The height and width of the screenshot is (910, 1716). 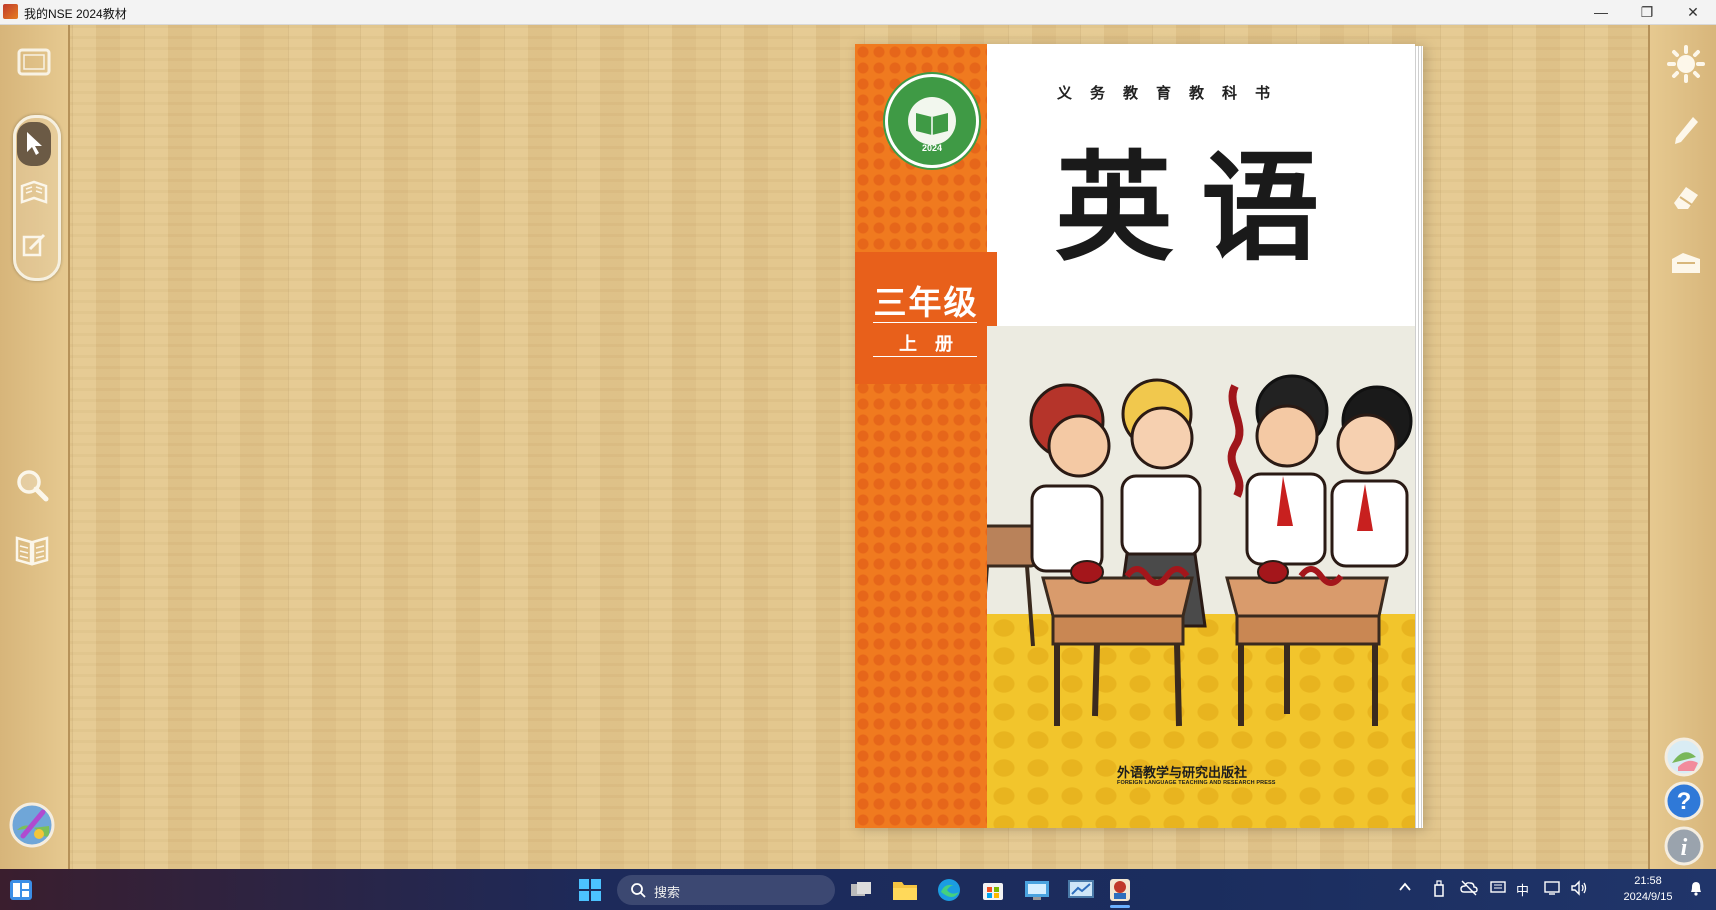 I want to click on widgets-icon, so click(x=21, y=890).